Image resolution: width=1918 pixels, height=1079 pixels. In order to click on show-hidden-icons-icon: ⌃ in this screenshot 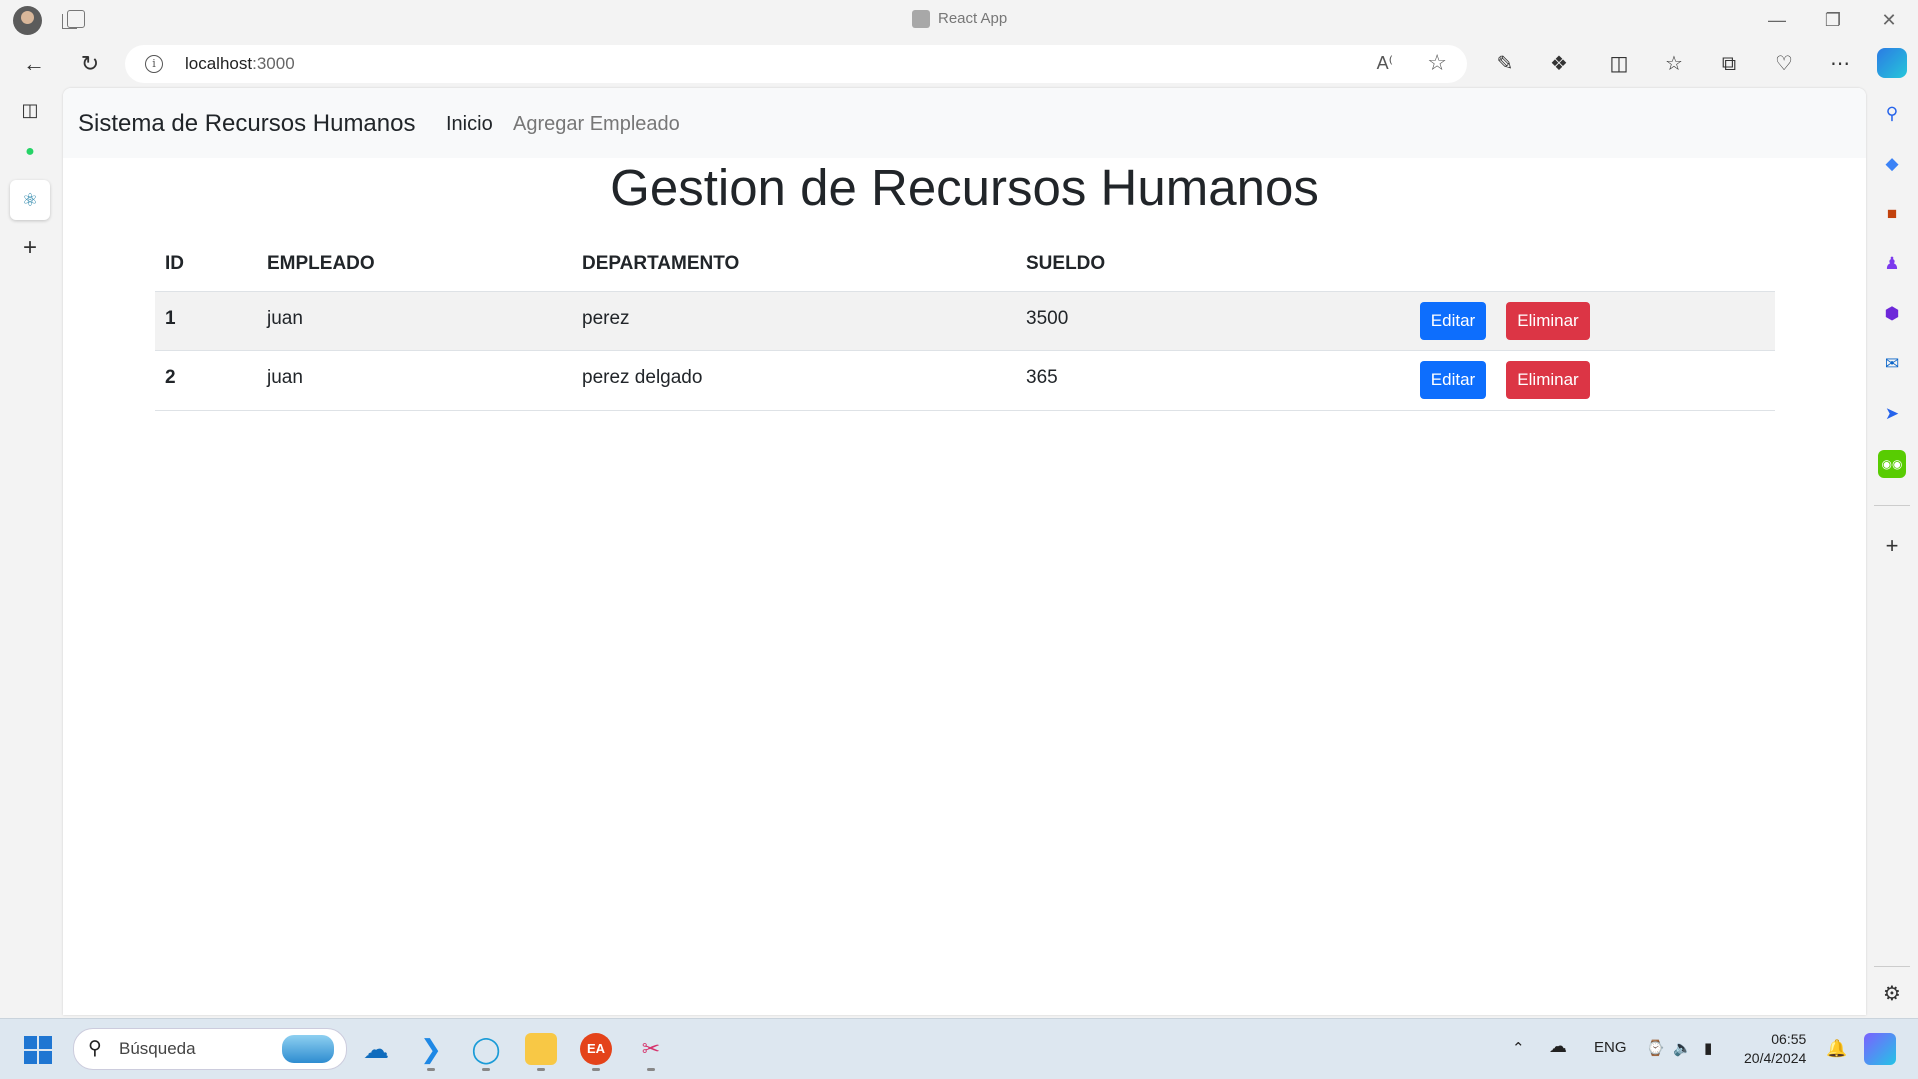, I will do `click(1518, 1048)`.